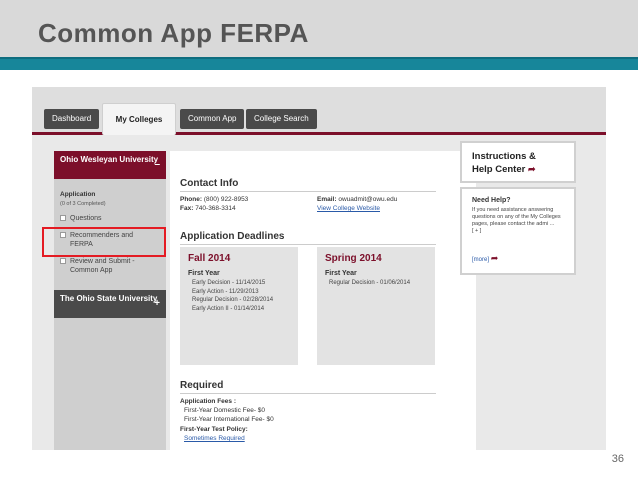 This screenshot has height=479, width=638. Describe the element at coordinates (83, 204) in the screenshot. I see `application-progress: (0 of 3 Completed)` at that location.